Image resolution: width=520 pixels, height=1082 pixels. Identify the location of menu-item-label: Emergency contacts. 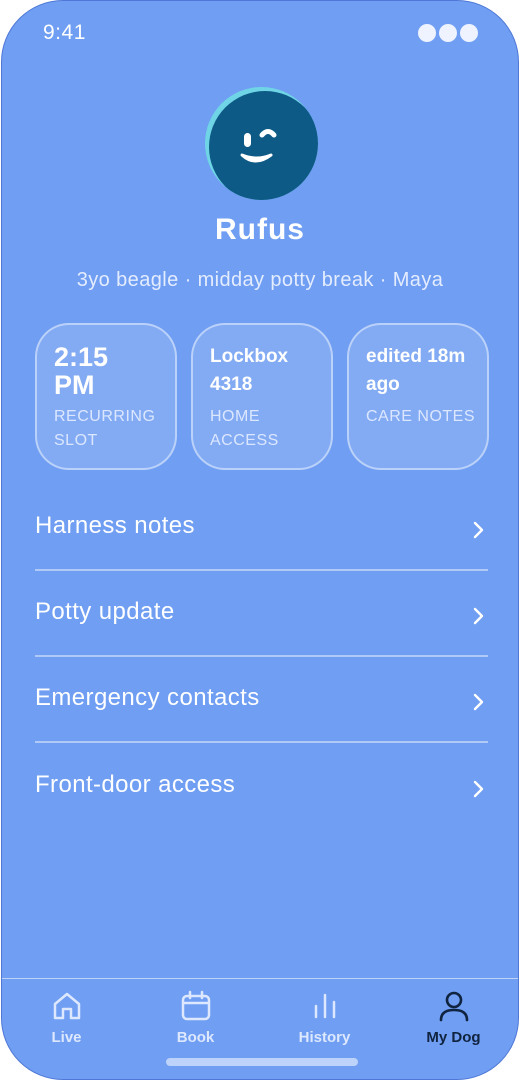
(147, 697).